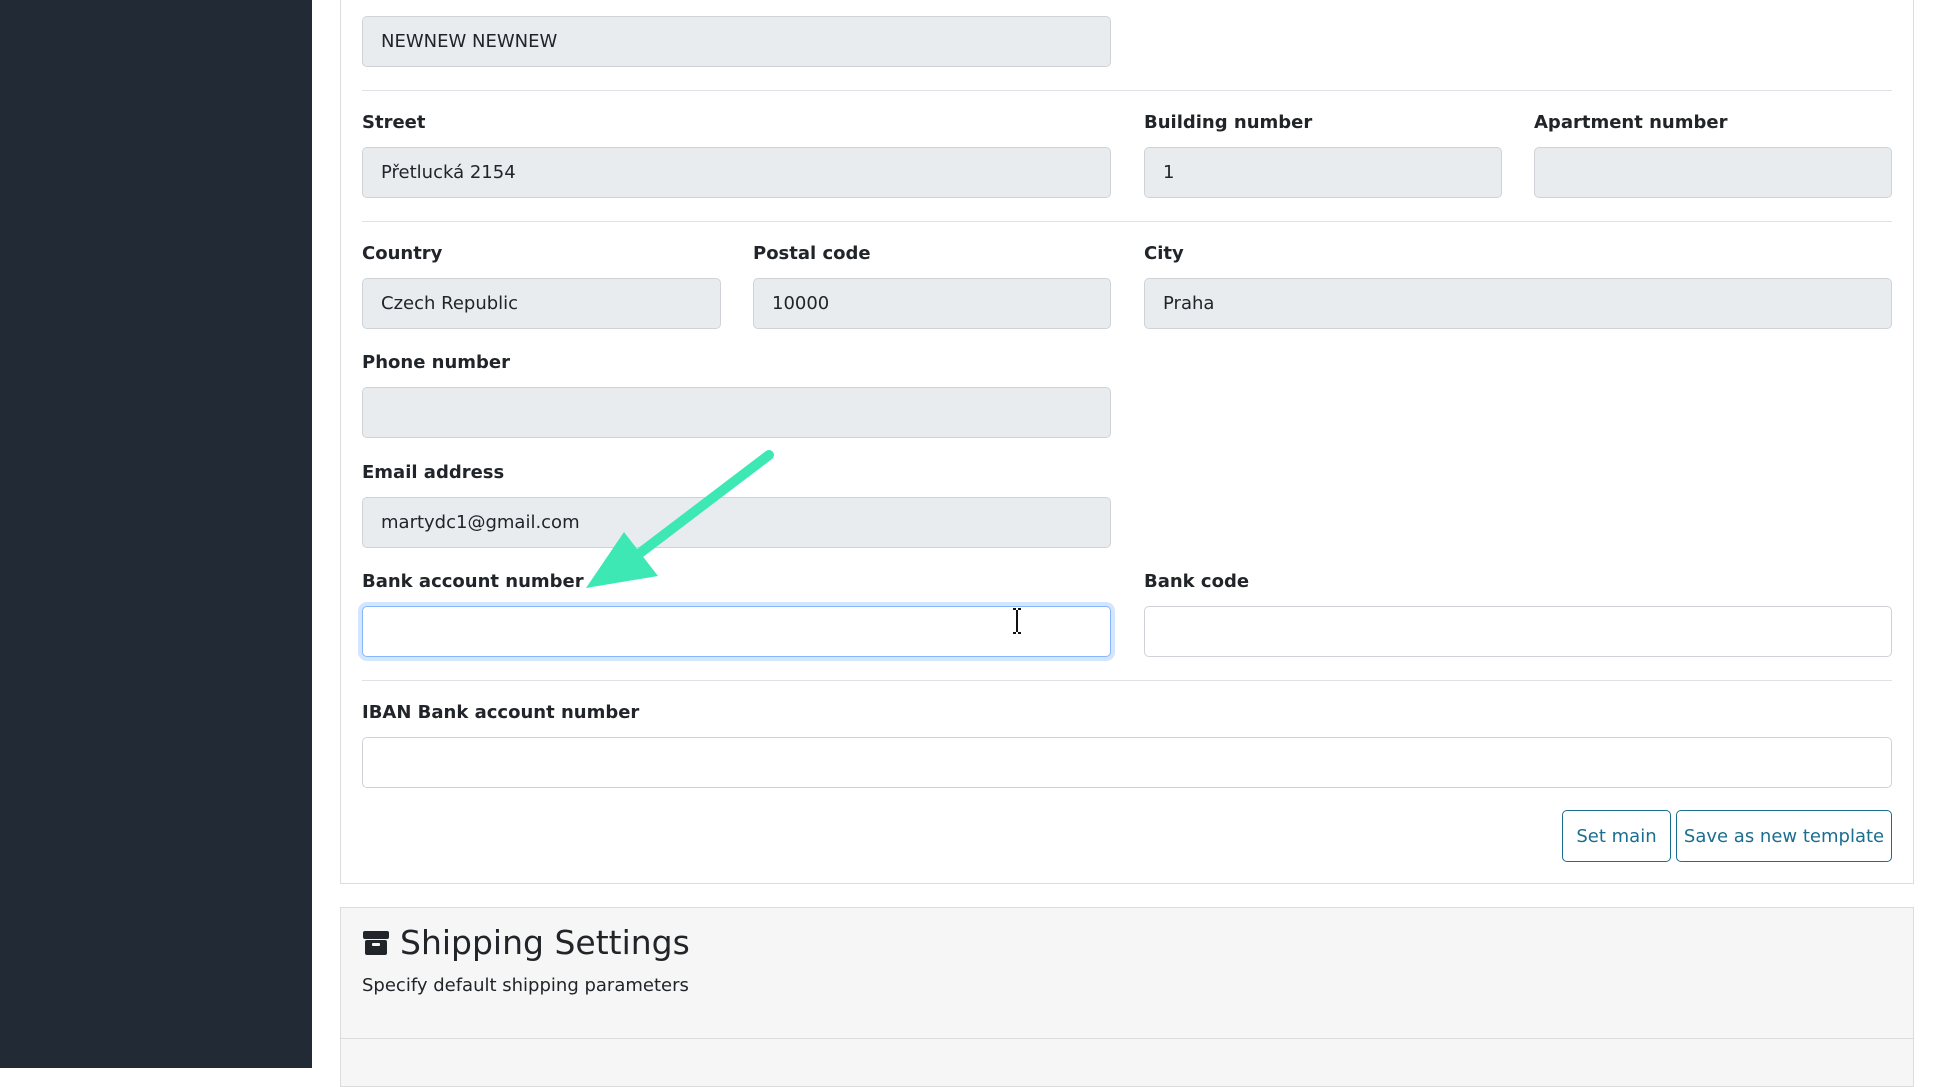 The image size is (1935, 1087). What do you see at coordinates (1631, 122) in the screenshot?
I see `apartment-number-label: Apartment number` at bounding box center [1631, 122].